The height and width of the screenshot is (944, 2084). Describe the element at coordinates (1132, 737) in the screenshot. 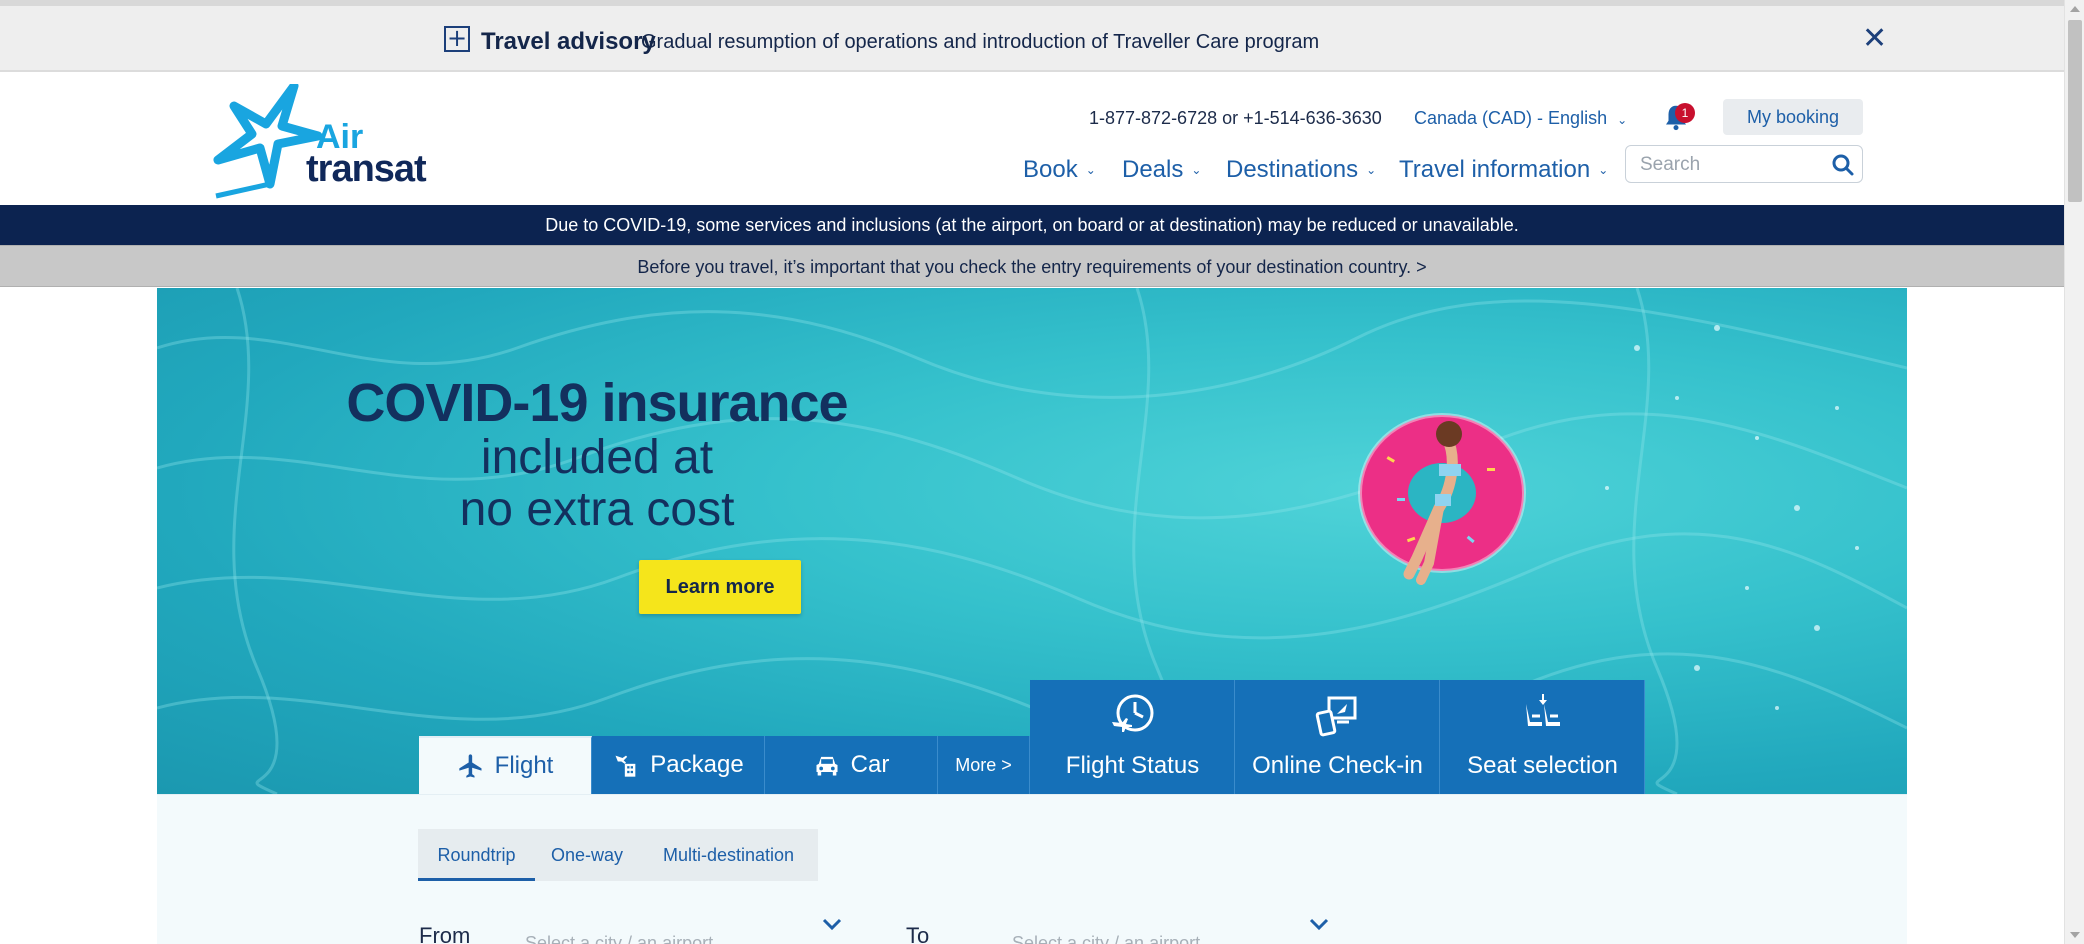

I see `flight-status-button: Flight Status` at that location.